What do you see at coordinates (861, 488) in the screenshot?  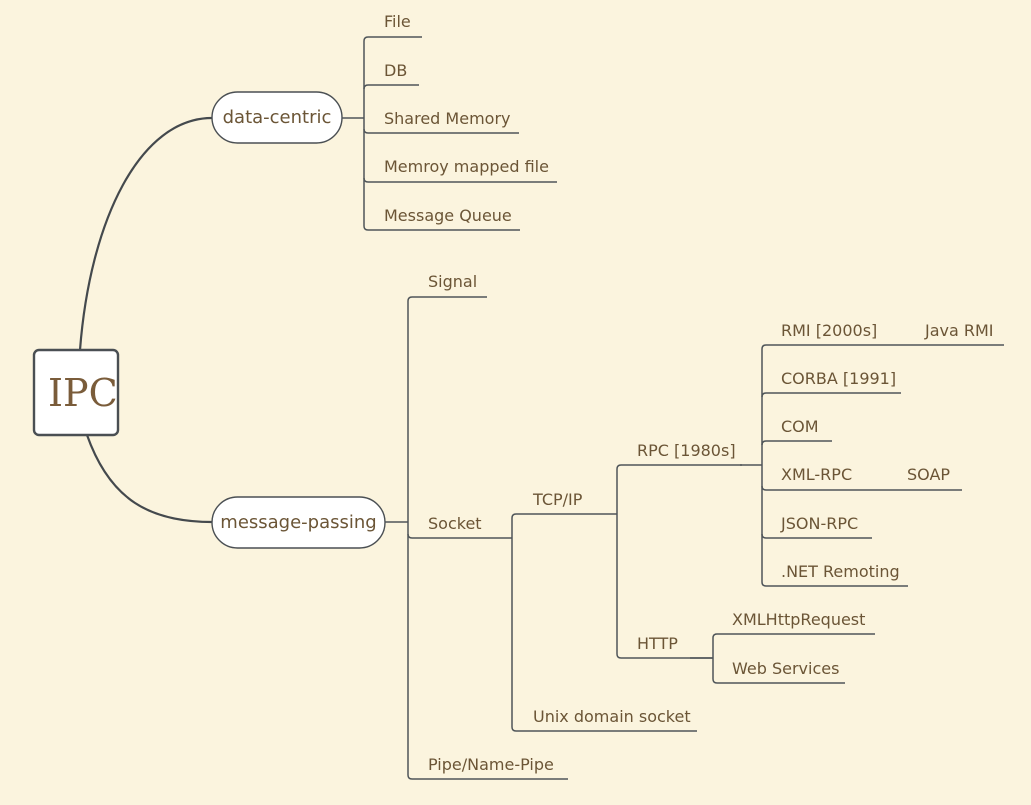 I see `underline-xml-rpc` at bounding box center [861, 488].